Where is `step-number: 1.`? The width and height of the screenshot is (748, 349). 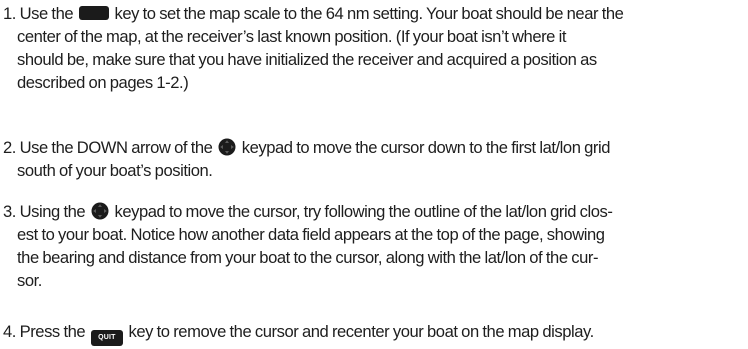 step-number: 1. is located at coordinates (9, 13).